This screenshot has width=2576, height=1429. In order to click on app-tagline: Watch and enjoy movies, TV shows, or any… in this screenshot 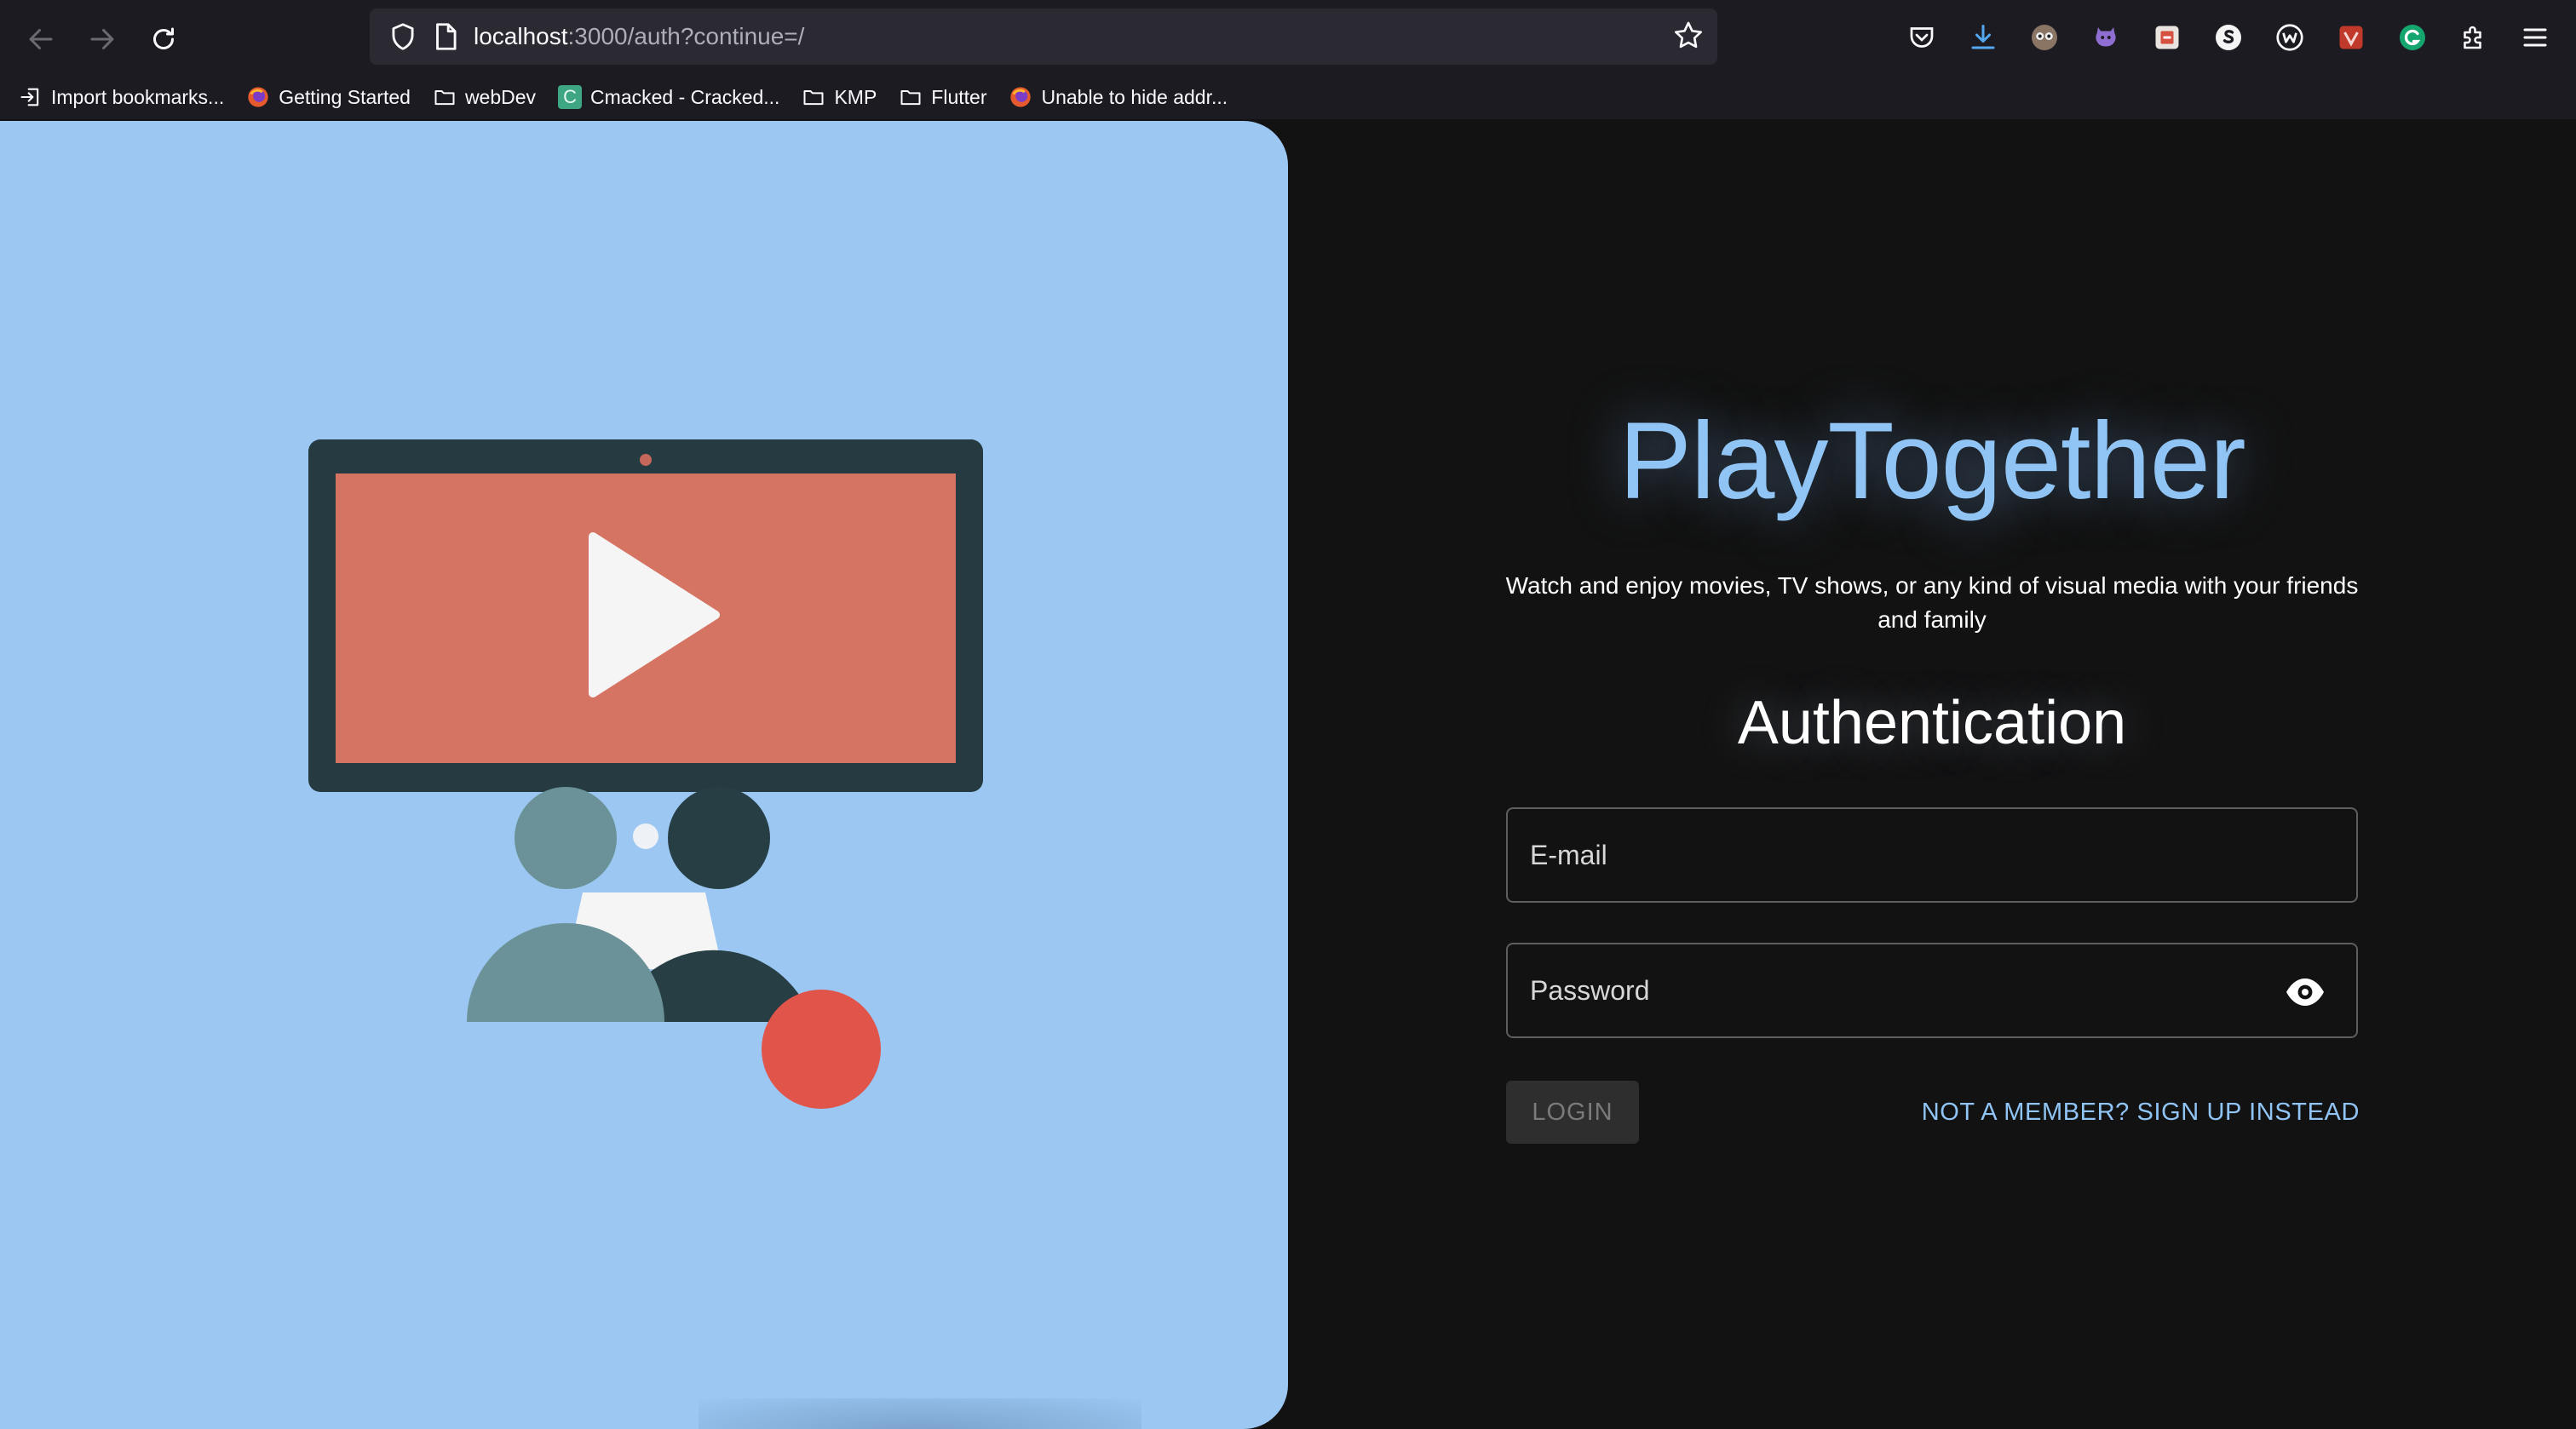, I will do `click(1932, 603)`.